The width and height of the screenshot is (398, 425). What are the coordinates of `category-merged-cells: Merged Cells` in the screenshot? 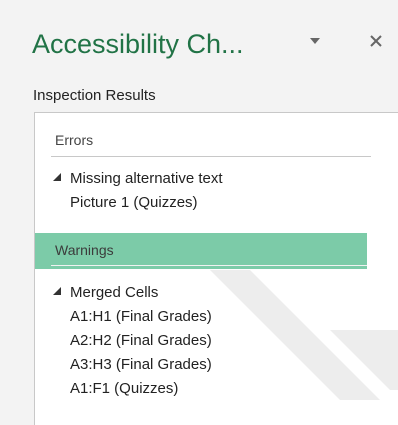 It's located at (105, 293).